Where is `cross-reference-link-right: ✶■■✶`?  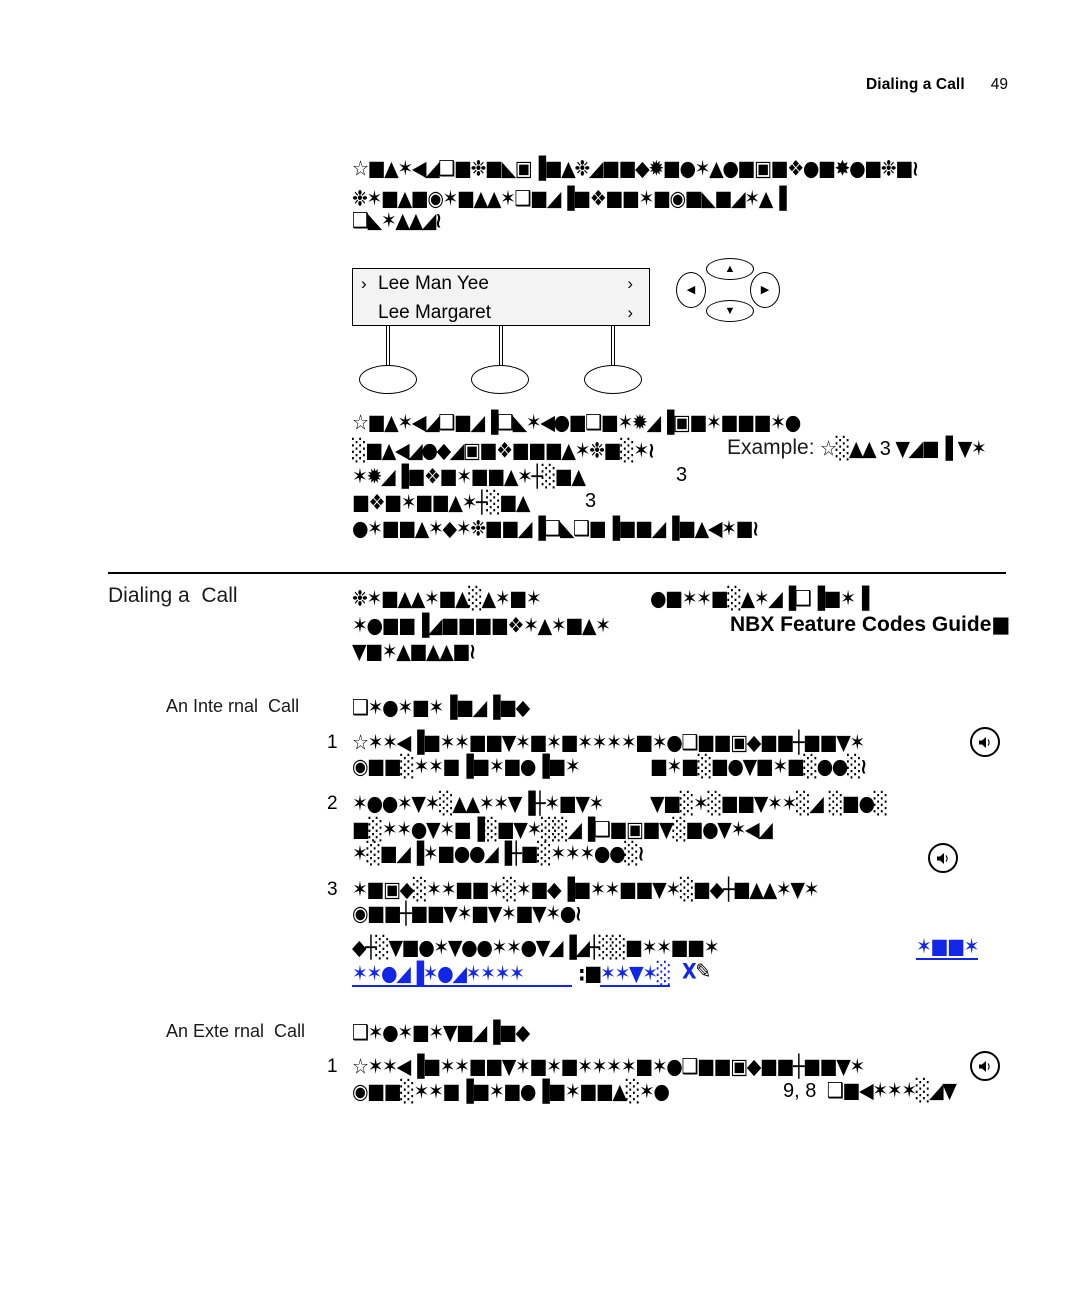 cross-reference-link-right: ✶■■✶ is located at coordinates (948, 947).